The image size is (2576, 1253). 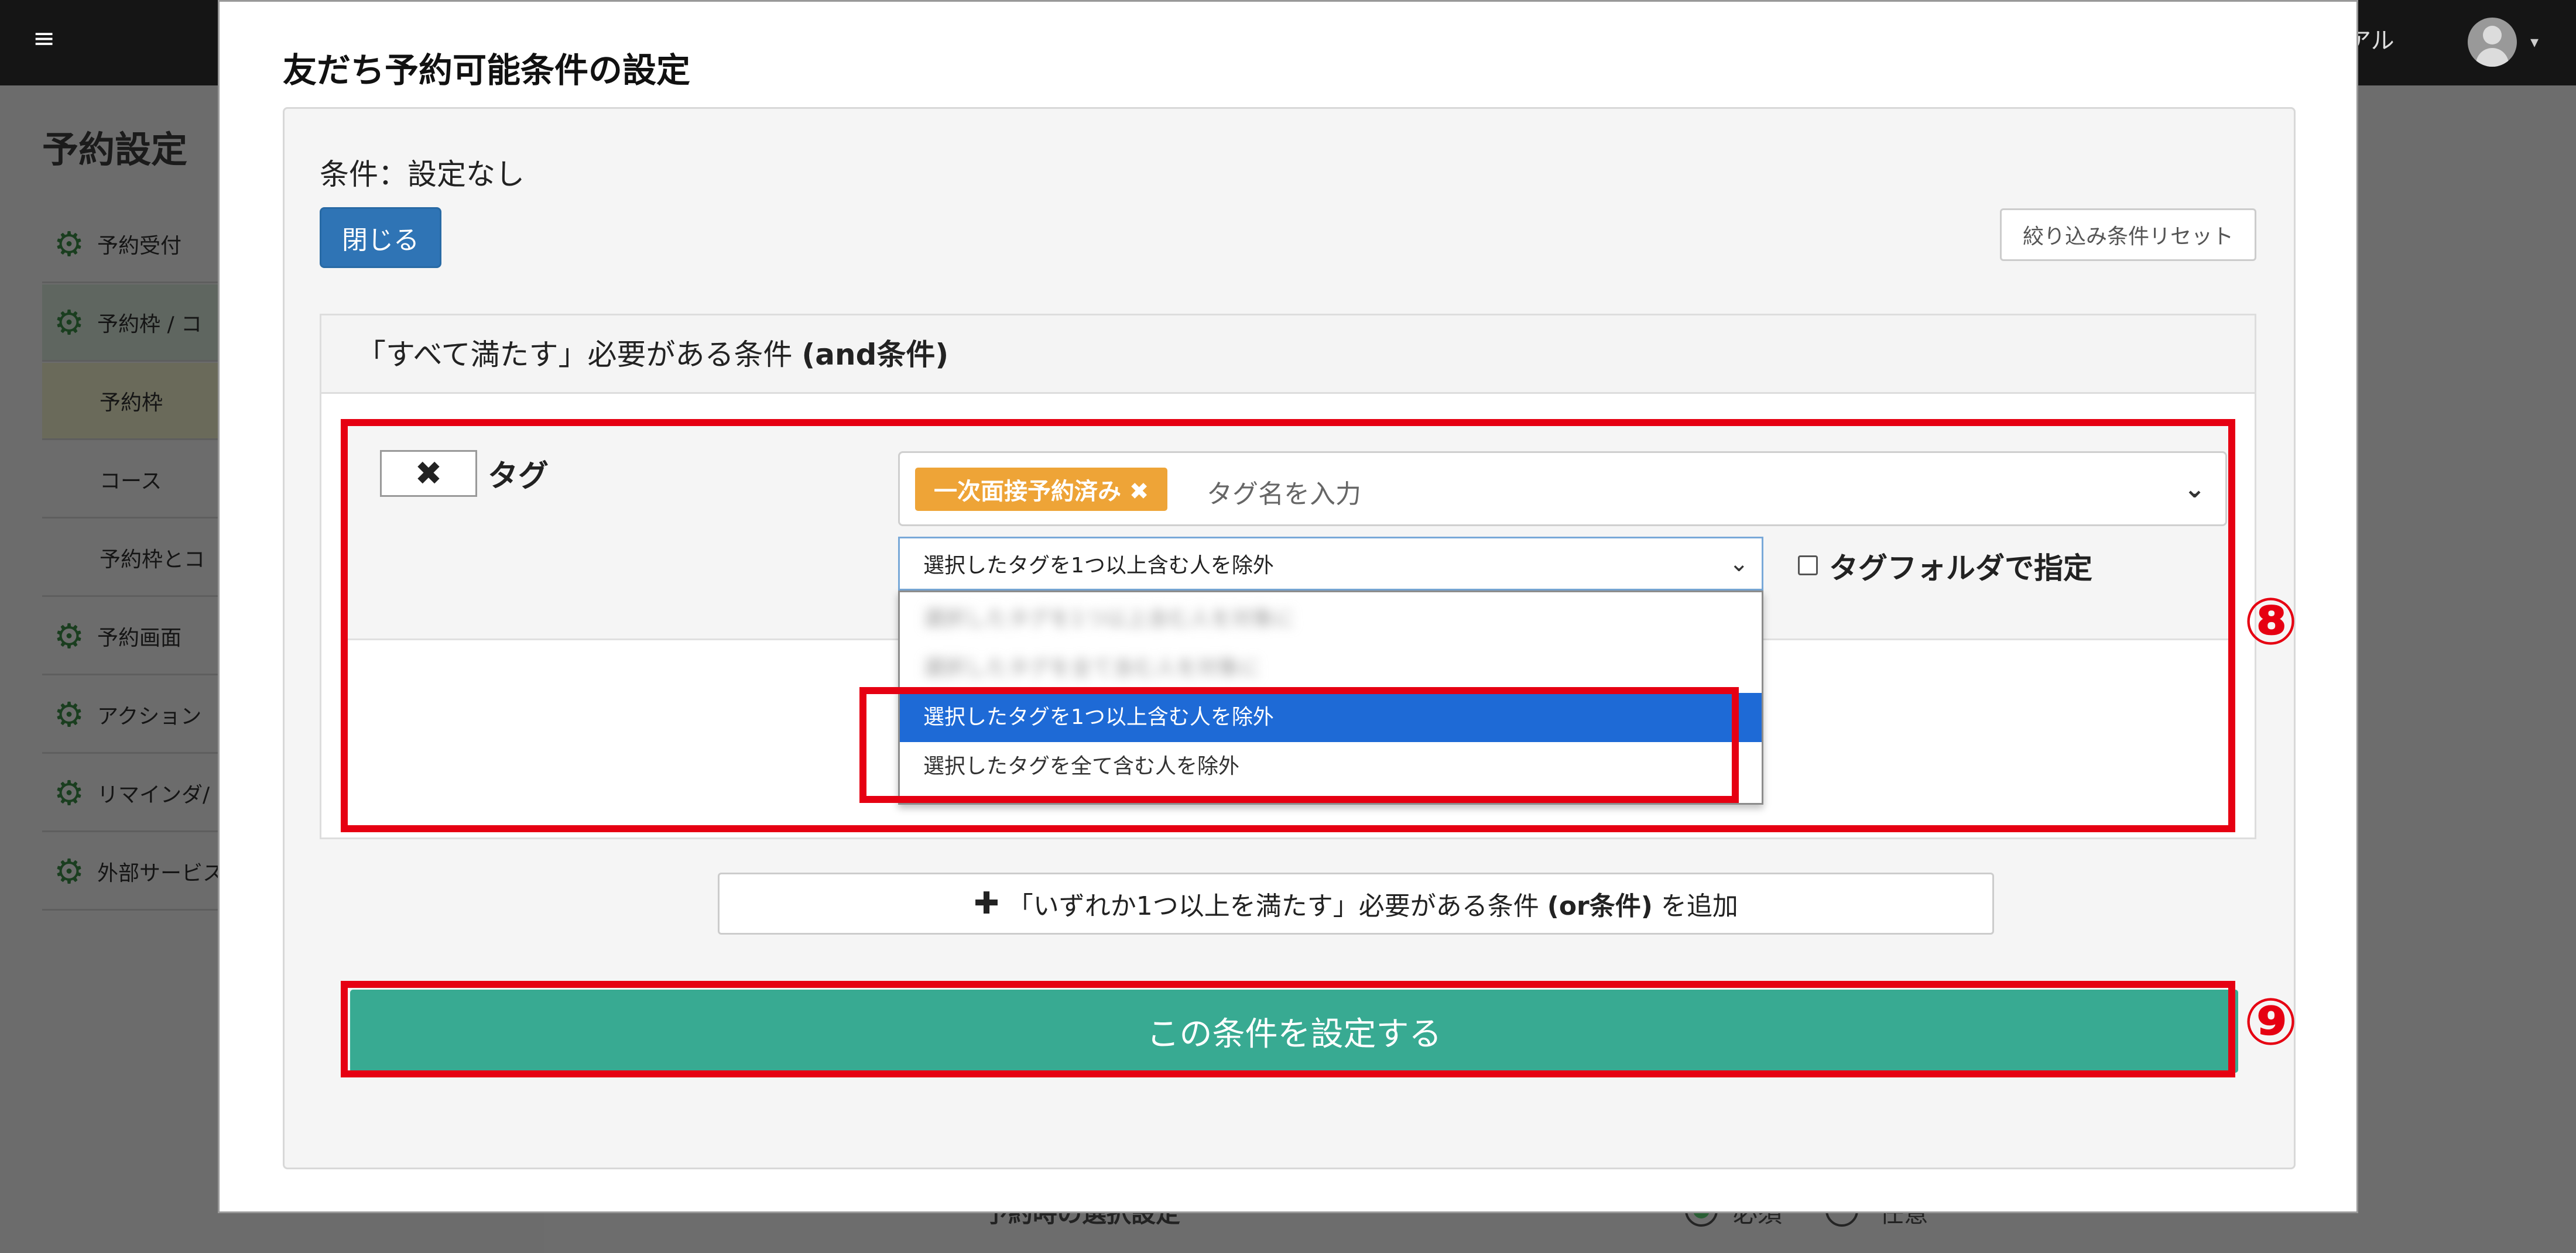 I want to click on sidebar-item-label: アクション, so click(x=149, y=716).